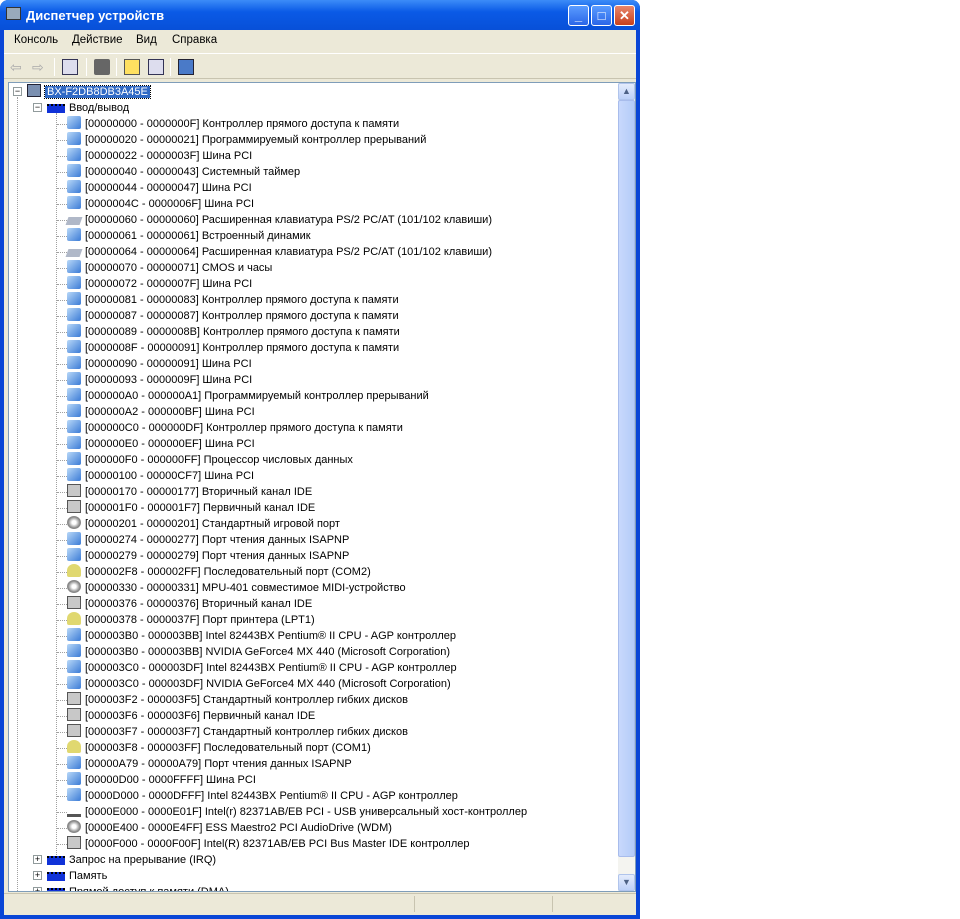  I want to click on minimize-button: _, so click(578, 15).